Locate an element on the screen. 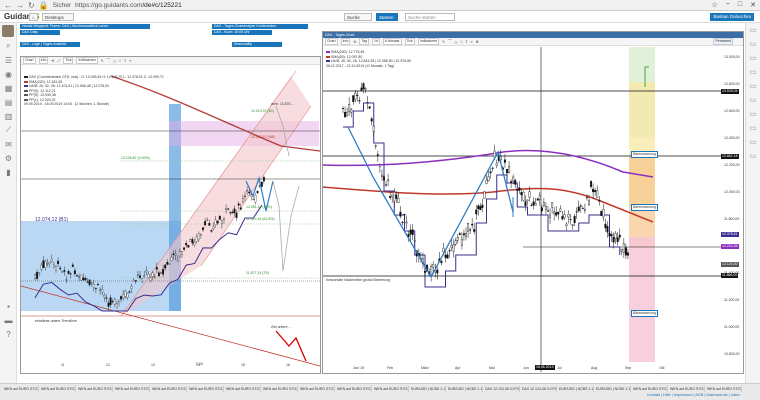 The width and height of the screenshot is (760, 400). home-button: ⌂ is located at coordinates (33, 17).